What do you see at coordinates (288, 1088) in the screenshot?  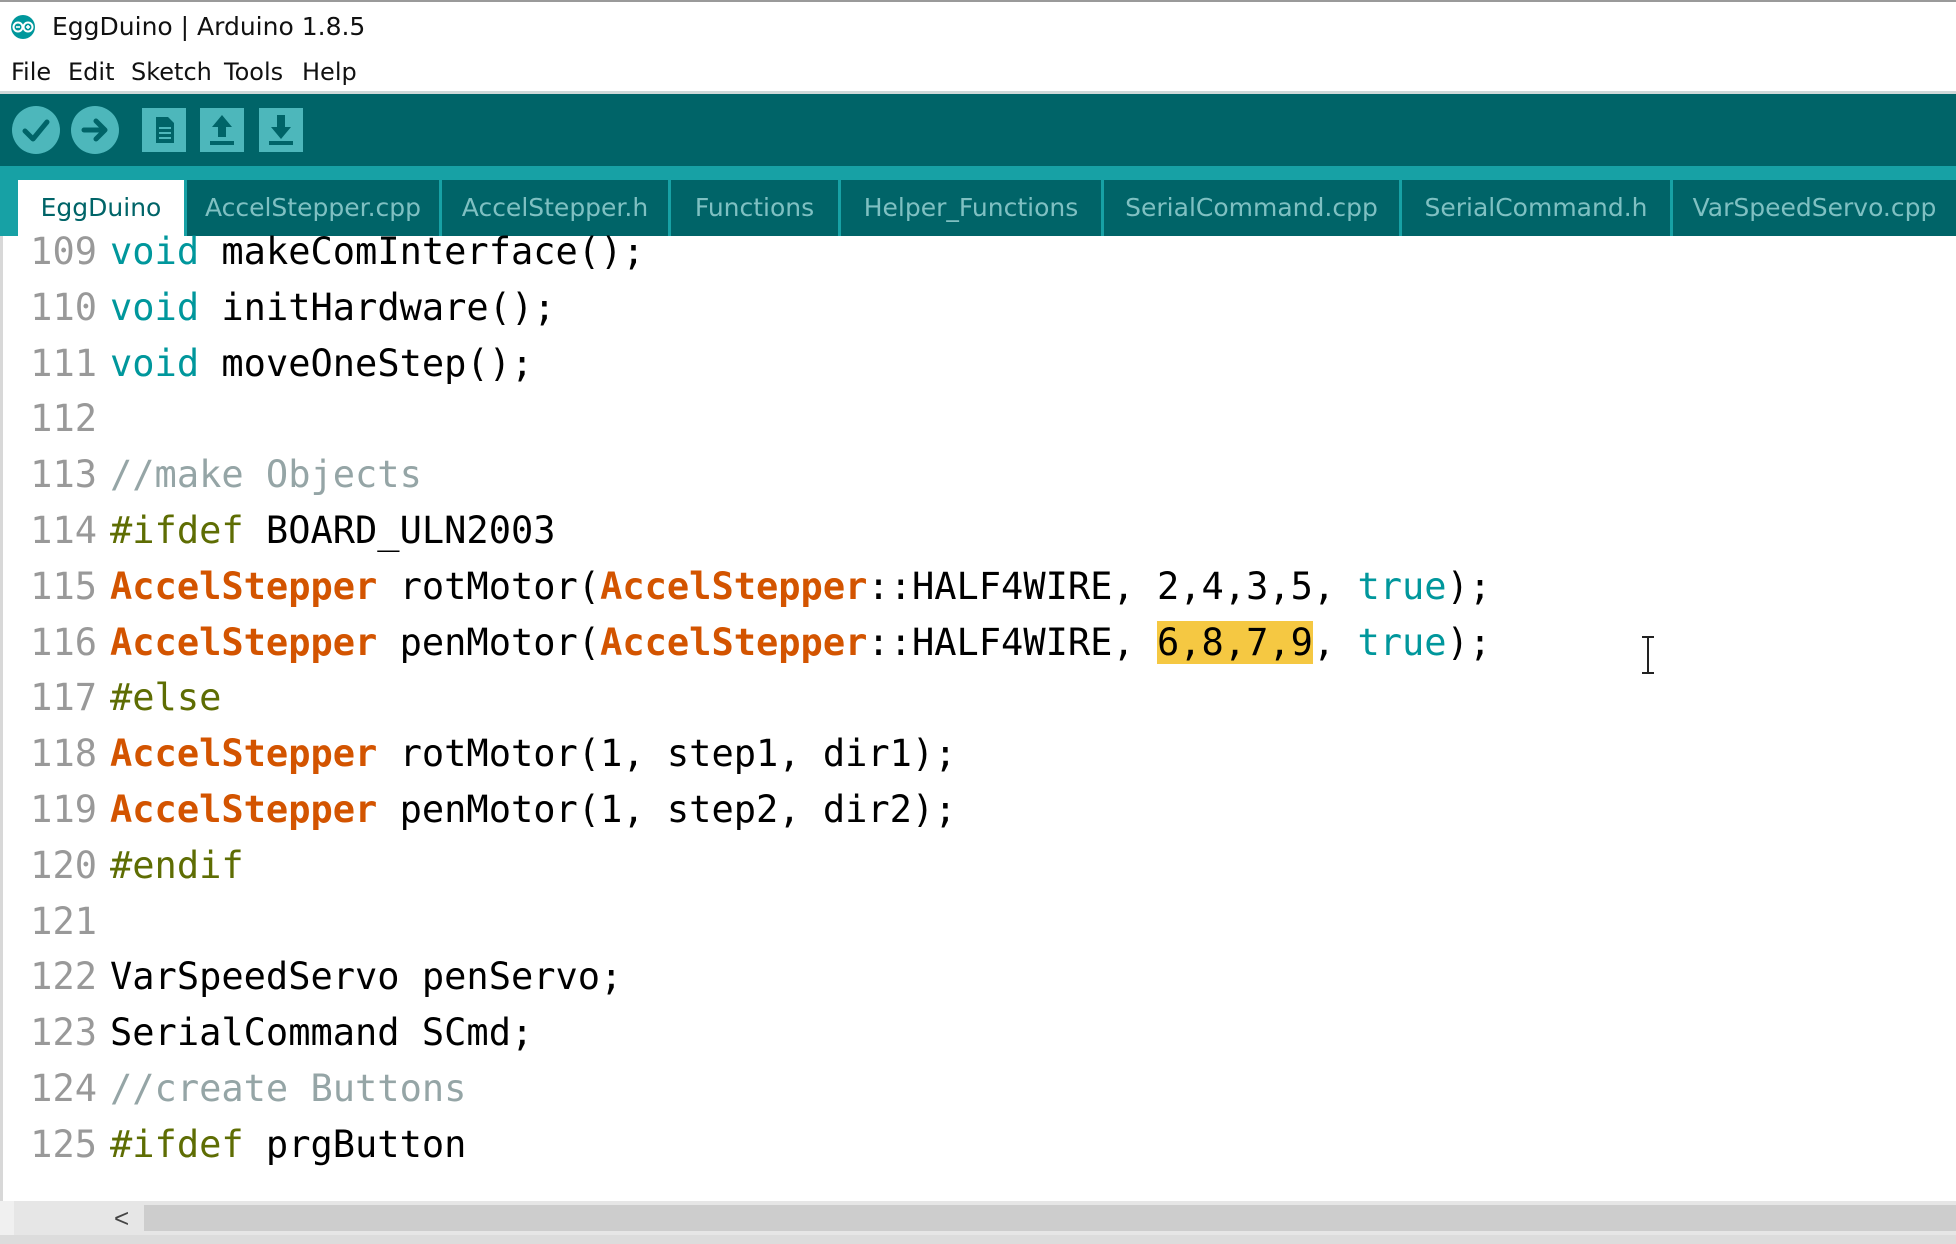 I see `code-token: //create Buttons` at bounding box center [288, 1088].